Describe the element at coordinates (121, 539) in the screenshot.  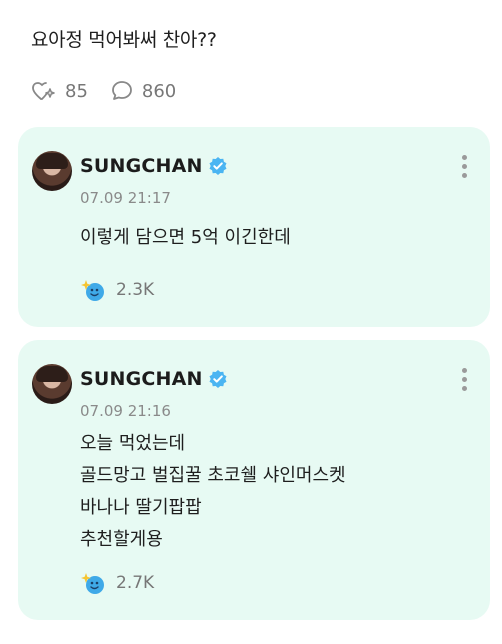
I see `reply-line: 추천할게용` at that location.